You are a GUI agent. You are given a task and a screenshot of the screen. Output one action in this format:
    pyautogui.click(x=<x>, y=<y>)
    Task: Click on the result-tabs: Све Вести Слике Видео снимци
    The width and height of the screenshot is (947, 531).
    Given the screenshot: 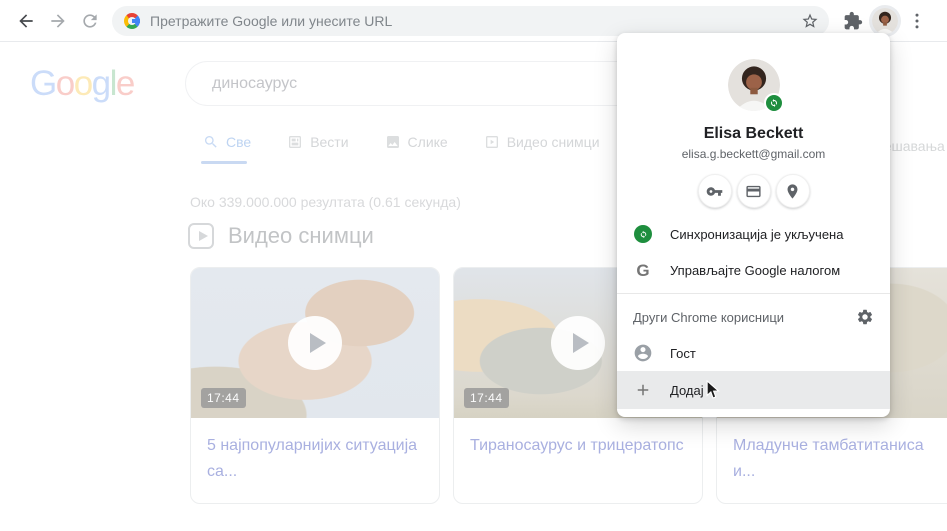 What is the action you would take?
    pyautogui.click(x=400, y=149)
    